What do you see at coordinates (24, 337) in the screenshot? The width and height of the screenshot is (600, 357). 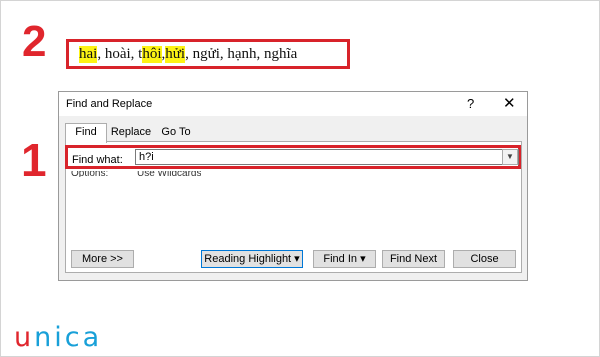 I see `logo-letter-u: u` at bounding box center [24, 337].